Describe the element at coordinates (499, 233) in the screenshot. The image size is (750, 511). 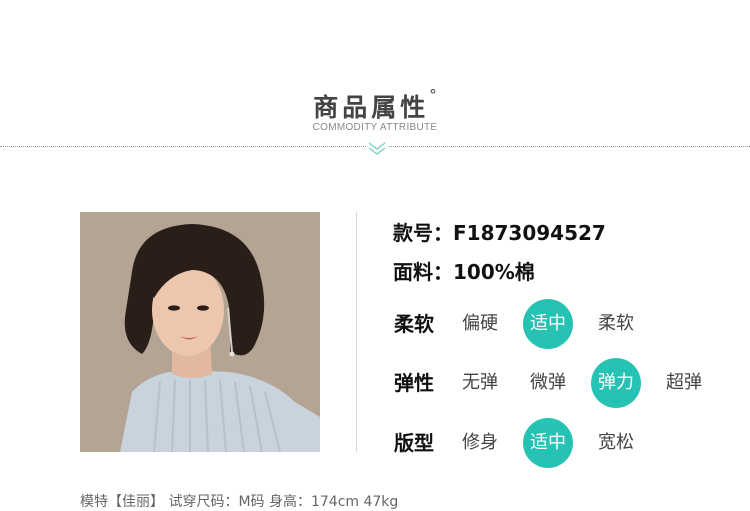
I see `style-number: 款号：F1873094527` at that location.